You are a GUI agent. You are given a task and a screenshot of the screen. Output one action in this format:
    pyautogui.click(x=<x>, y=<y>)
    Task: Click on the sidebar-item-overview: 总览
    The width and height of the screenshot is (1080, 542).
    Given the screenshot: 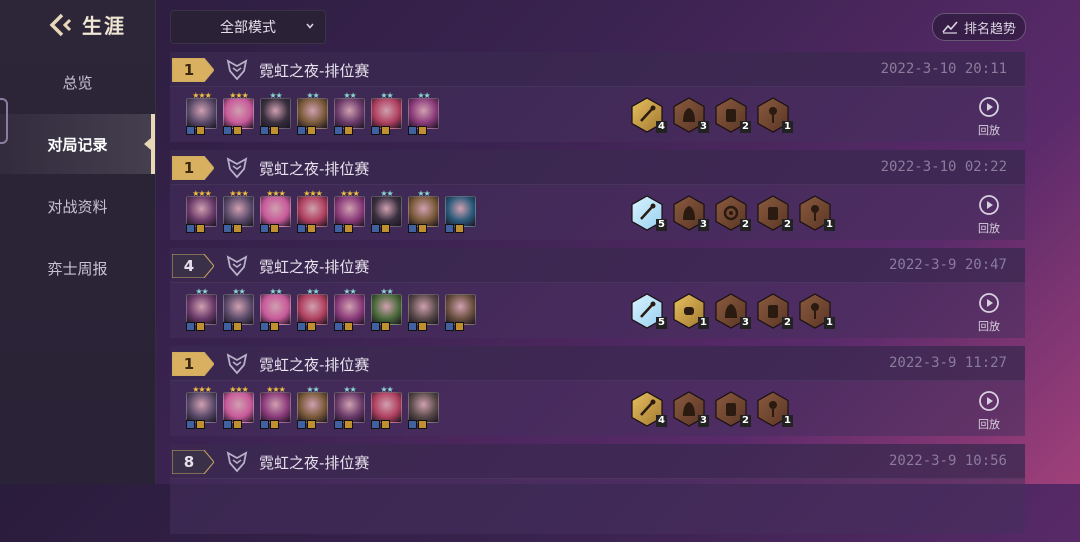 What is the action you would take?
    pyautogui.click(x=77, y=82)
    